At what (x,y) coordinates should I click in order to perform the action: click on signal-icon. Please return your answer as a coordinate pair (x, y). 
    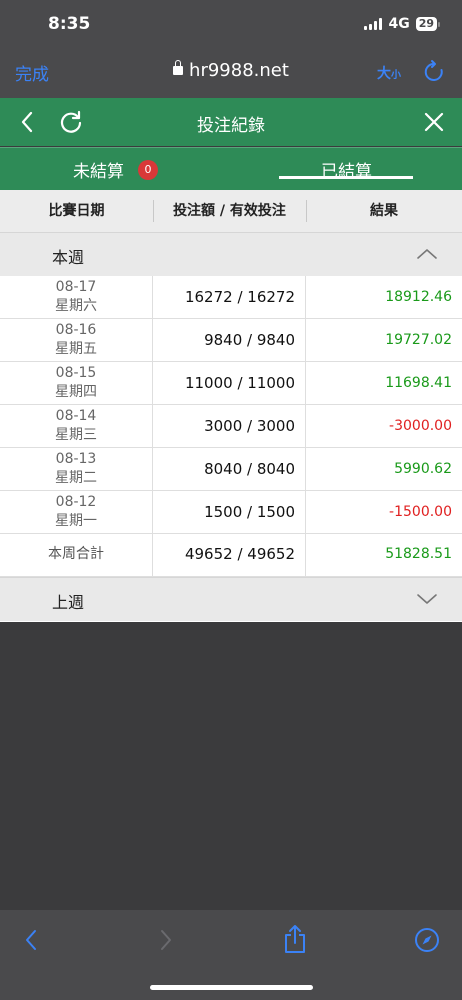
    Looking at the image, I should click on (373, 24).